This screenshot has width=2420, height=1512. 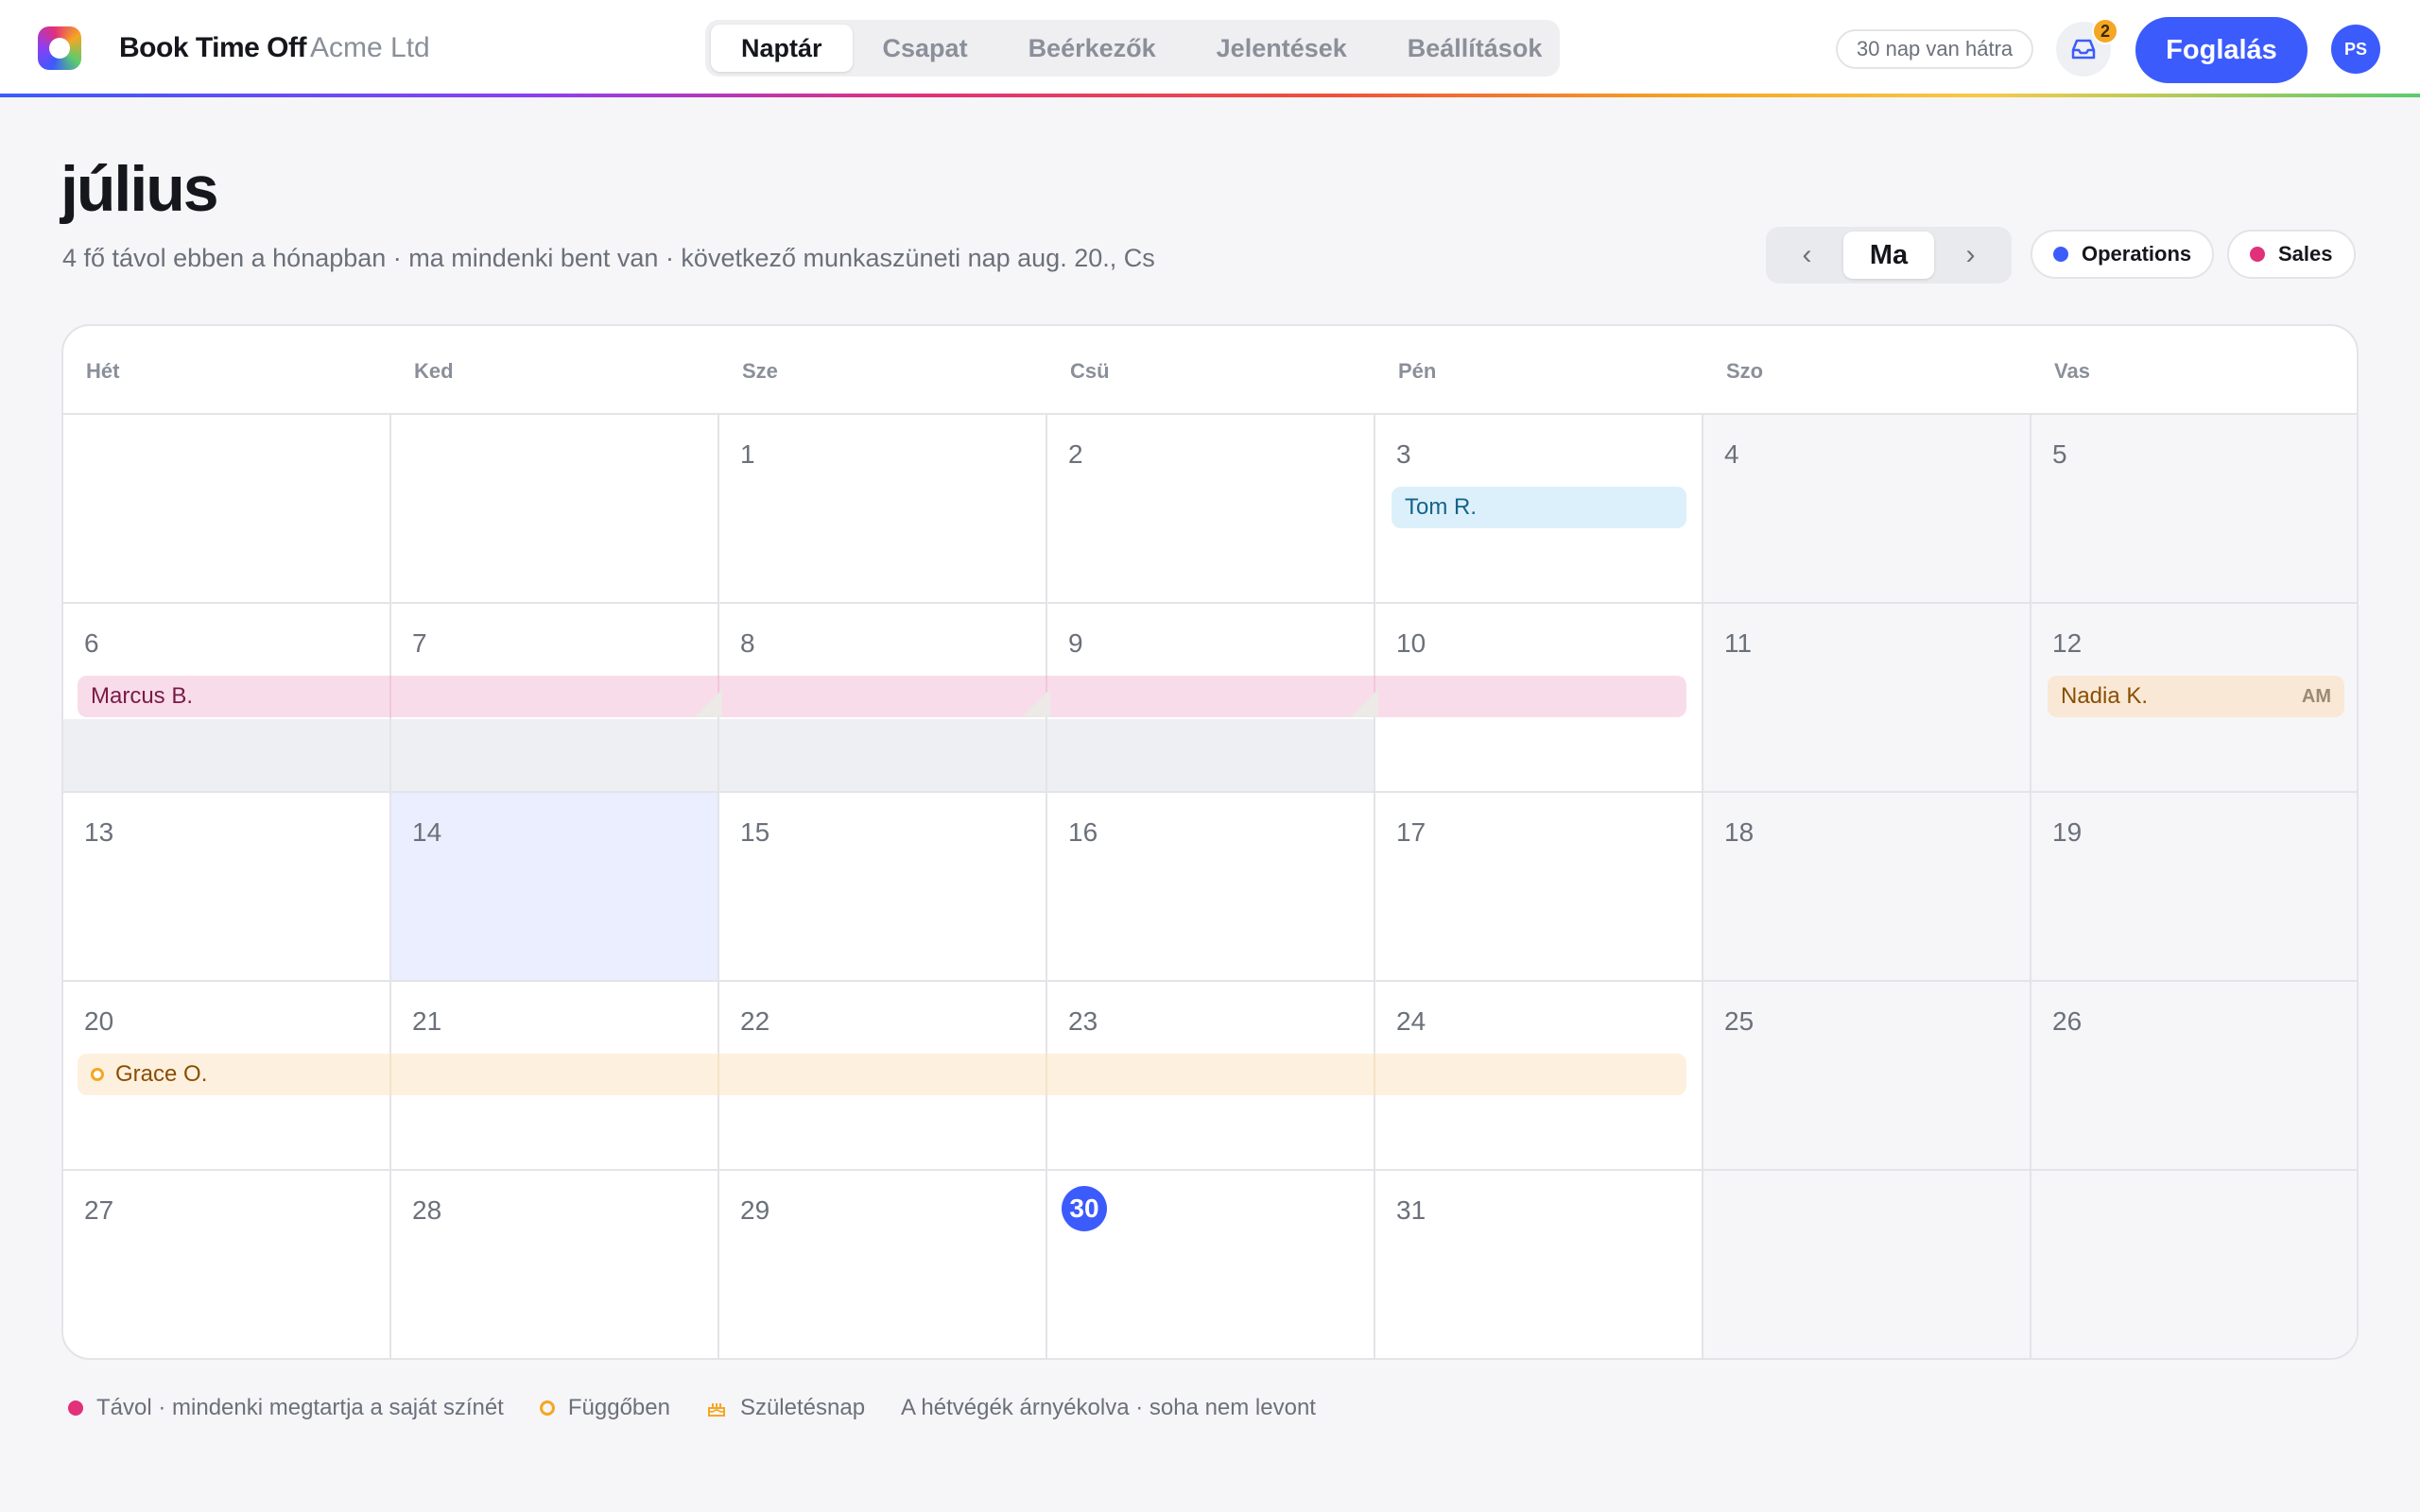 What do you see at coordinates (1084, 1208) in the screenshot?
I see `current-day-marker: 30` at bounding box center [1084, 1208].